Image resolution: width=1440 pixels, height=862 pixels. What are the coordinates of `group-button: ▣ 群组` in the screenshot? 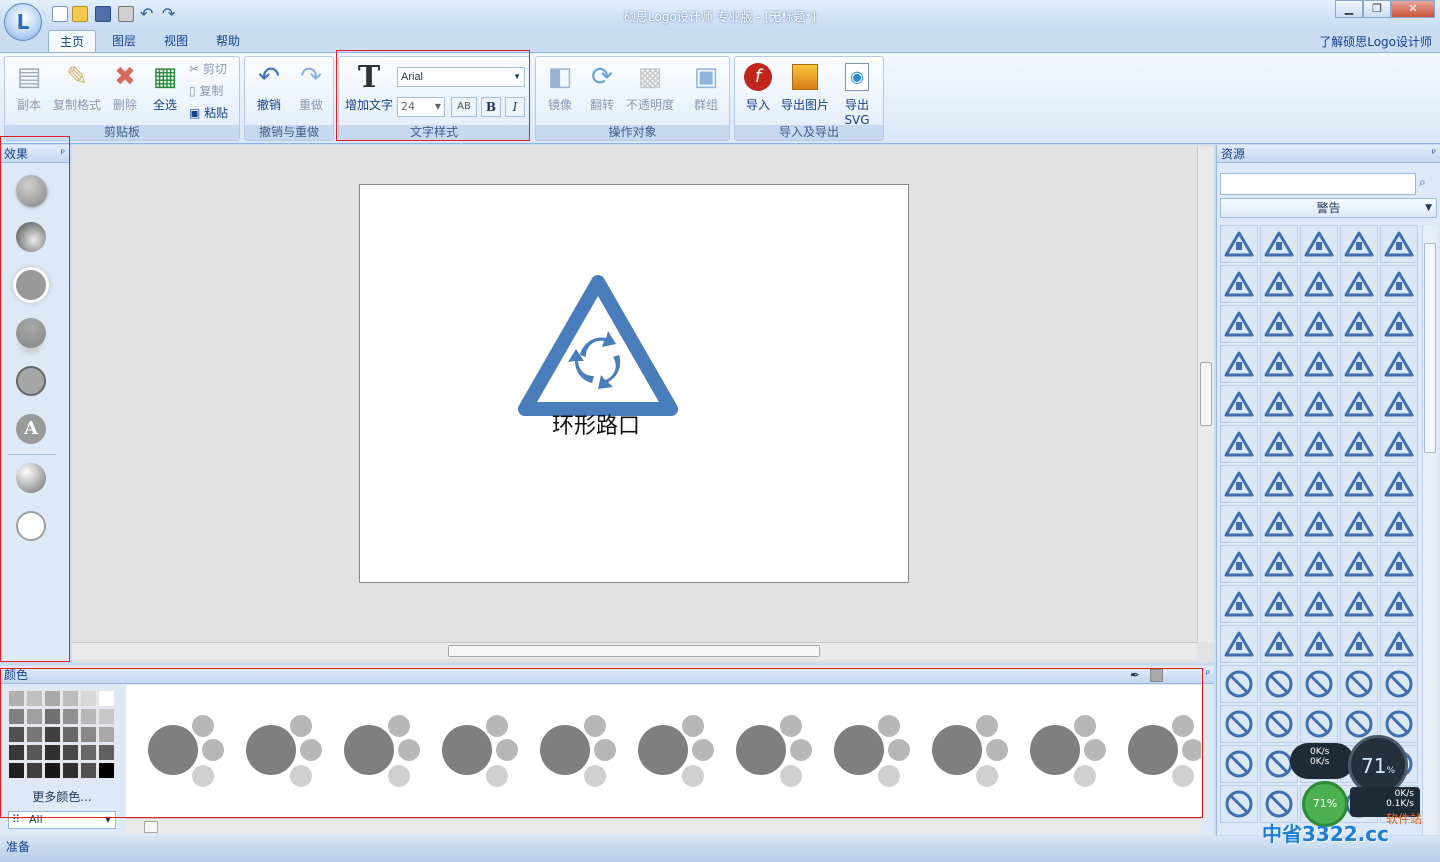 It's located at (706, 87).